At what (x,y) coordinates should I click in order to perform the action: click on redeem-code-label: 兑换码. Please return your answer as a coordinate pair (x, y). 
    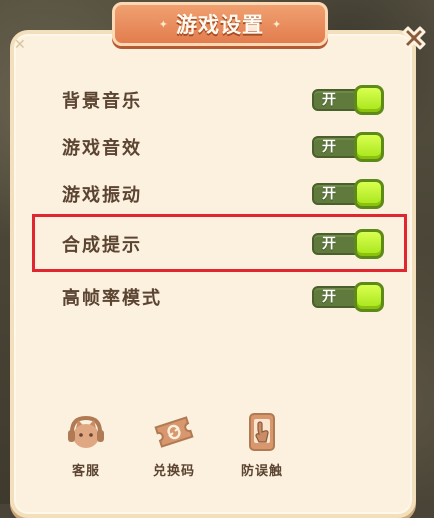
    Looking at the image, I should click on (173, 471).